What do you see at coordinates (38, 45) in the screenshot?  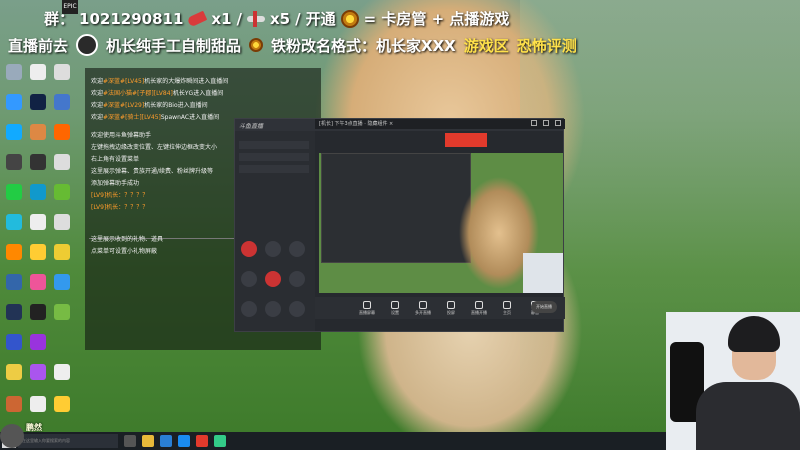 I see `slogan-1: 直播前去` at bounding box center [38, 45].